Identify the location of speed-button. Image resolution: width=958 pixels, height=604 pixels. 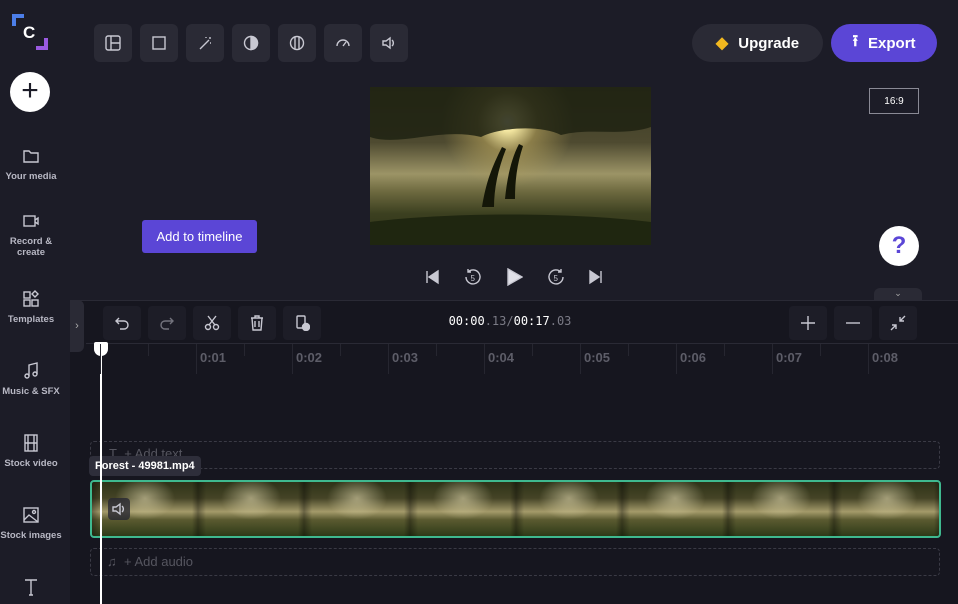
(343, 43).